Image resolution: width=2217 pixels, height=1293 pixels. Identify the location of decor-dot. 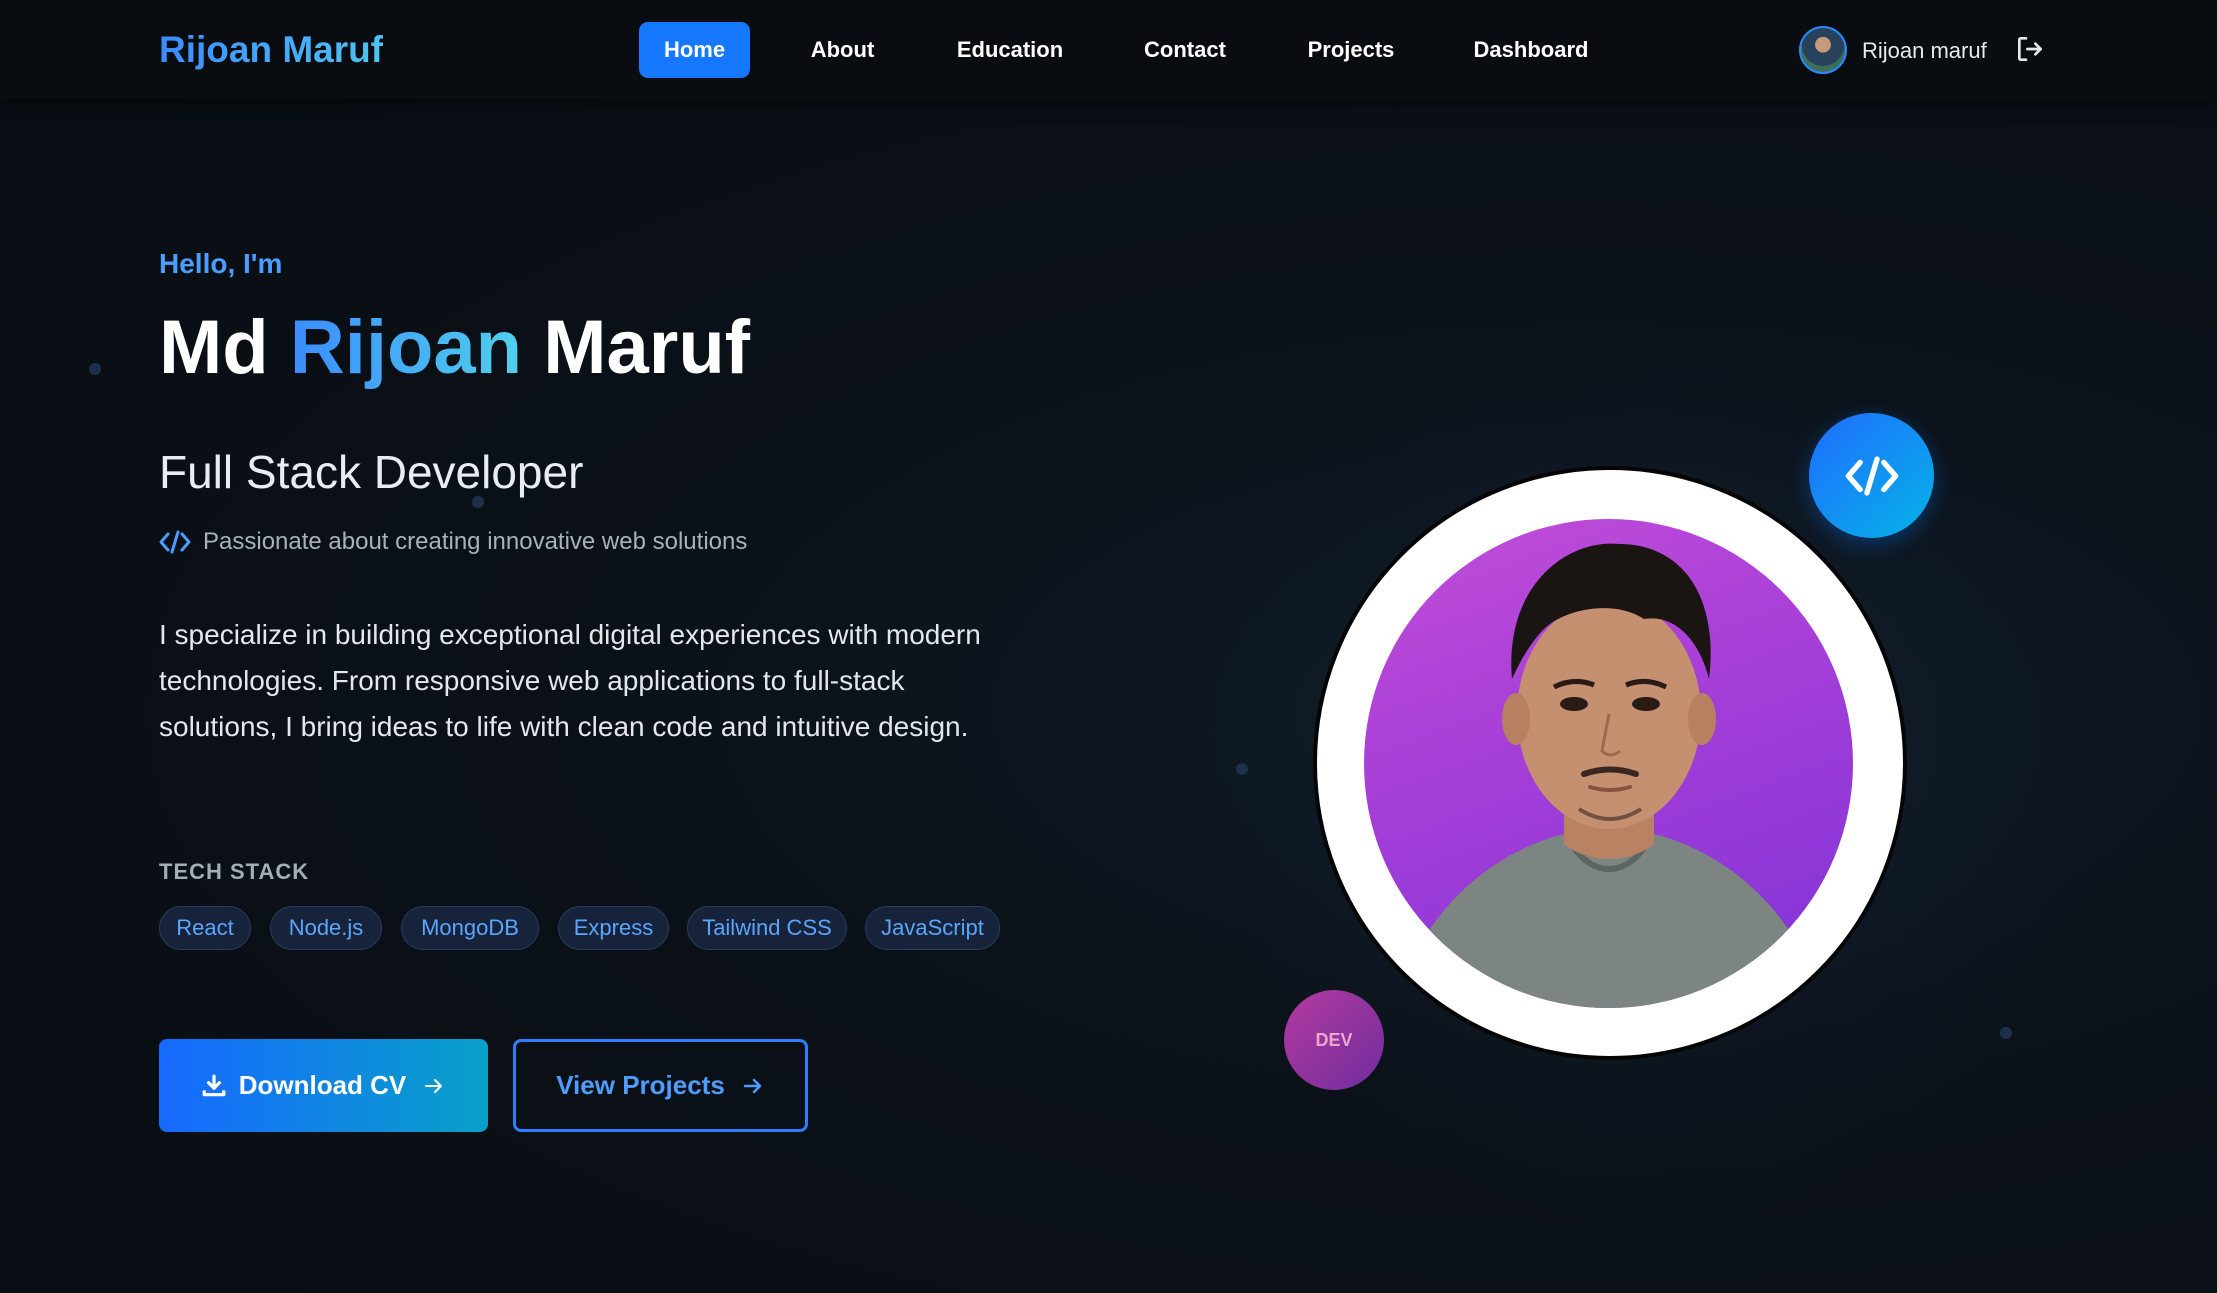
(95, 369).